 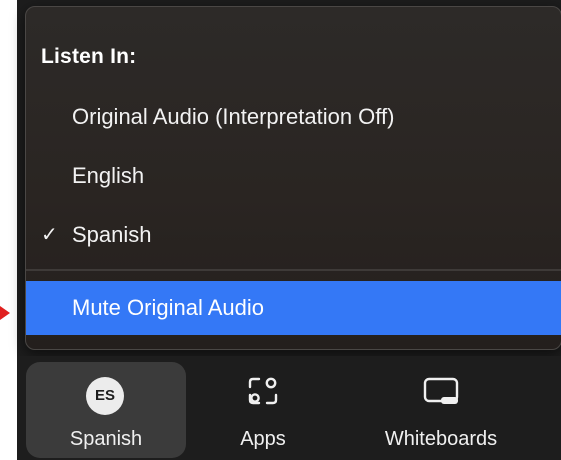 I want to click on whiteboards-button: Whiteboards, so click(x=441, y=408).